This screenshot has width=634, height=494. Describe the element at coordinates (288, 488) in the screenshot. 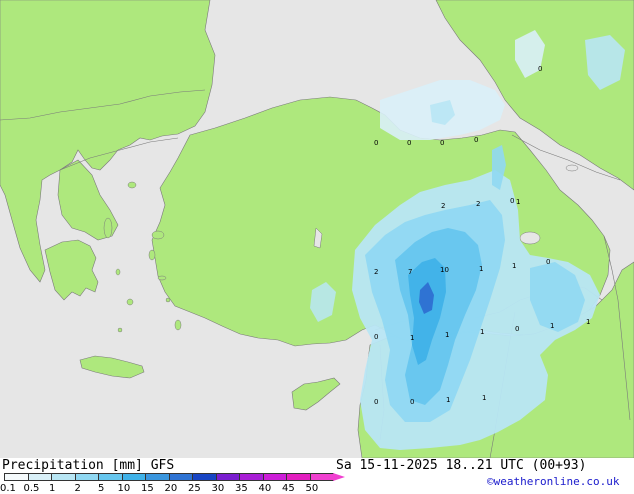

I see `colorbar-tick-label: 45` at that location.